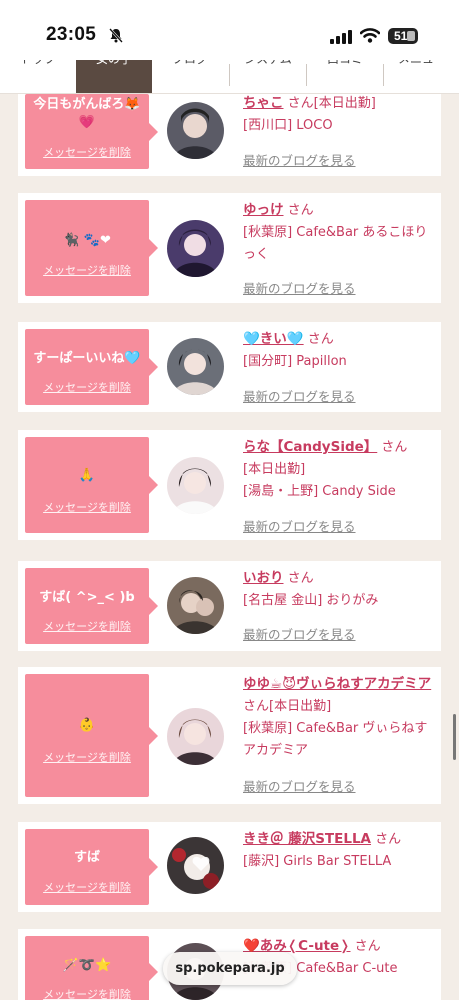 This screenshot has height=1000, width=459. I want to click on status-time: 23:05, so click(71, 34).